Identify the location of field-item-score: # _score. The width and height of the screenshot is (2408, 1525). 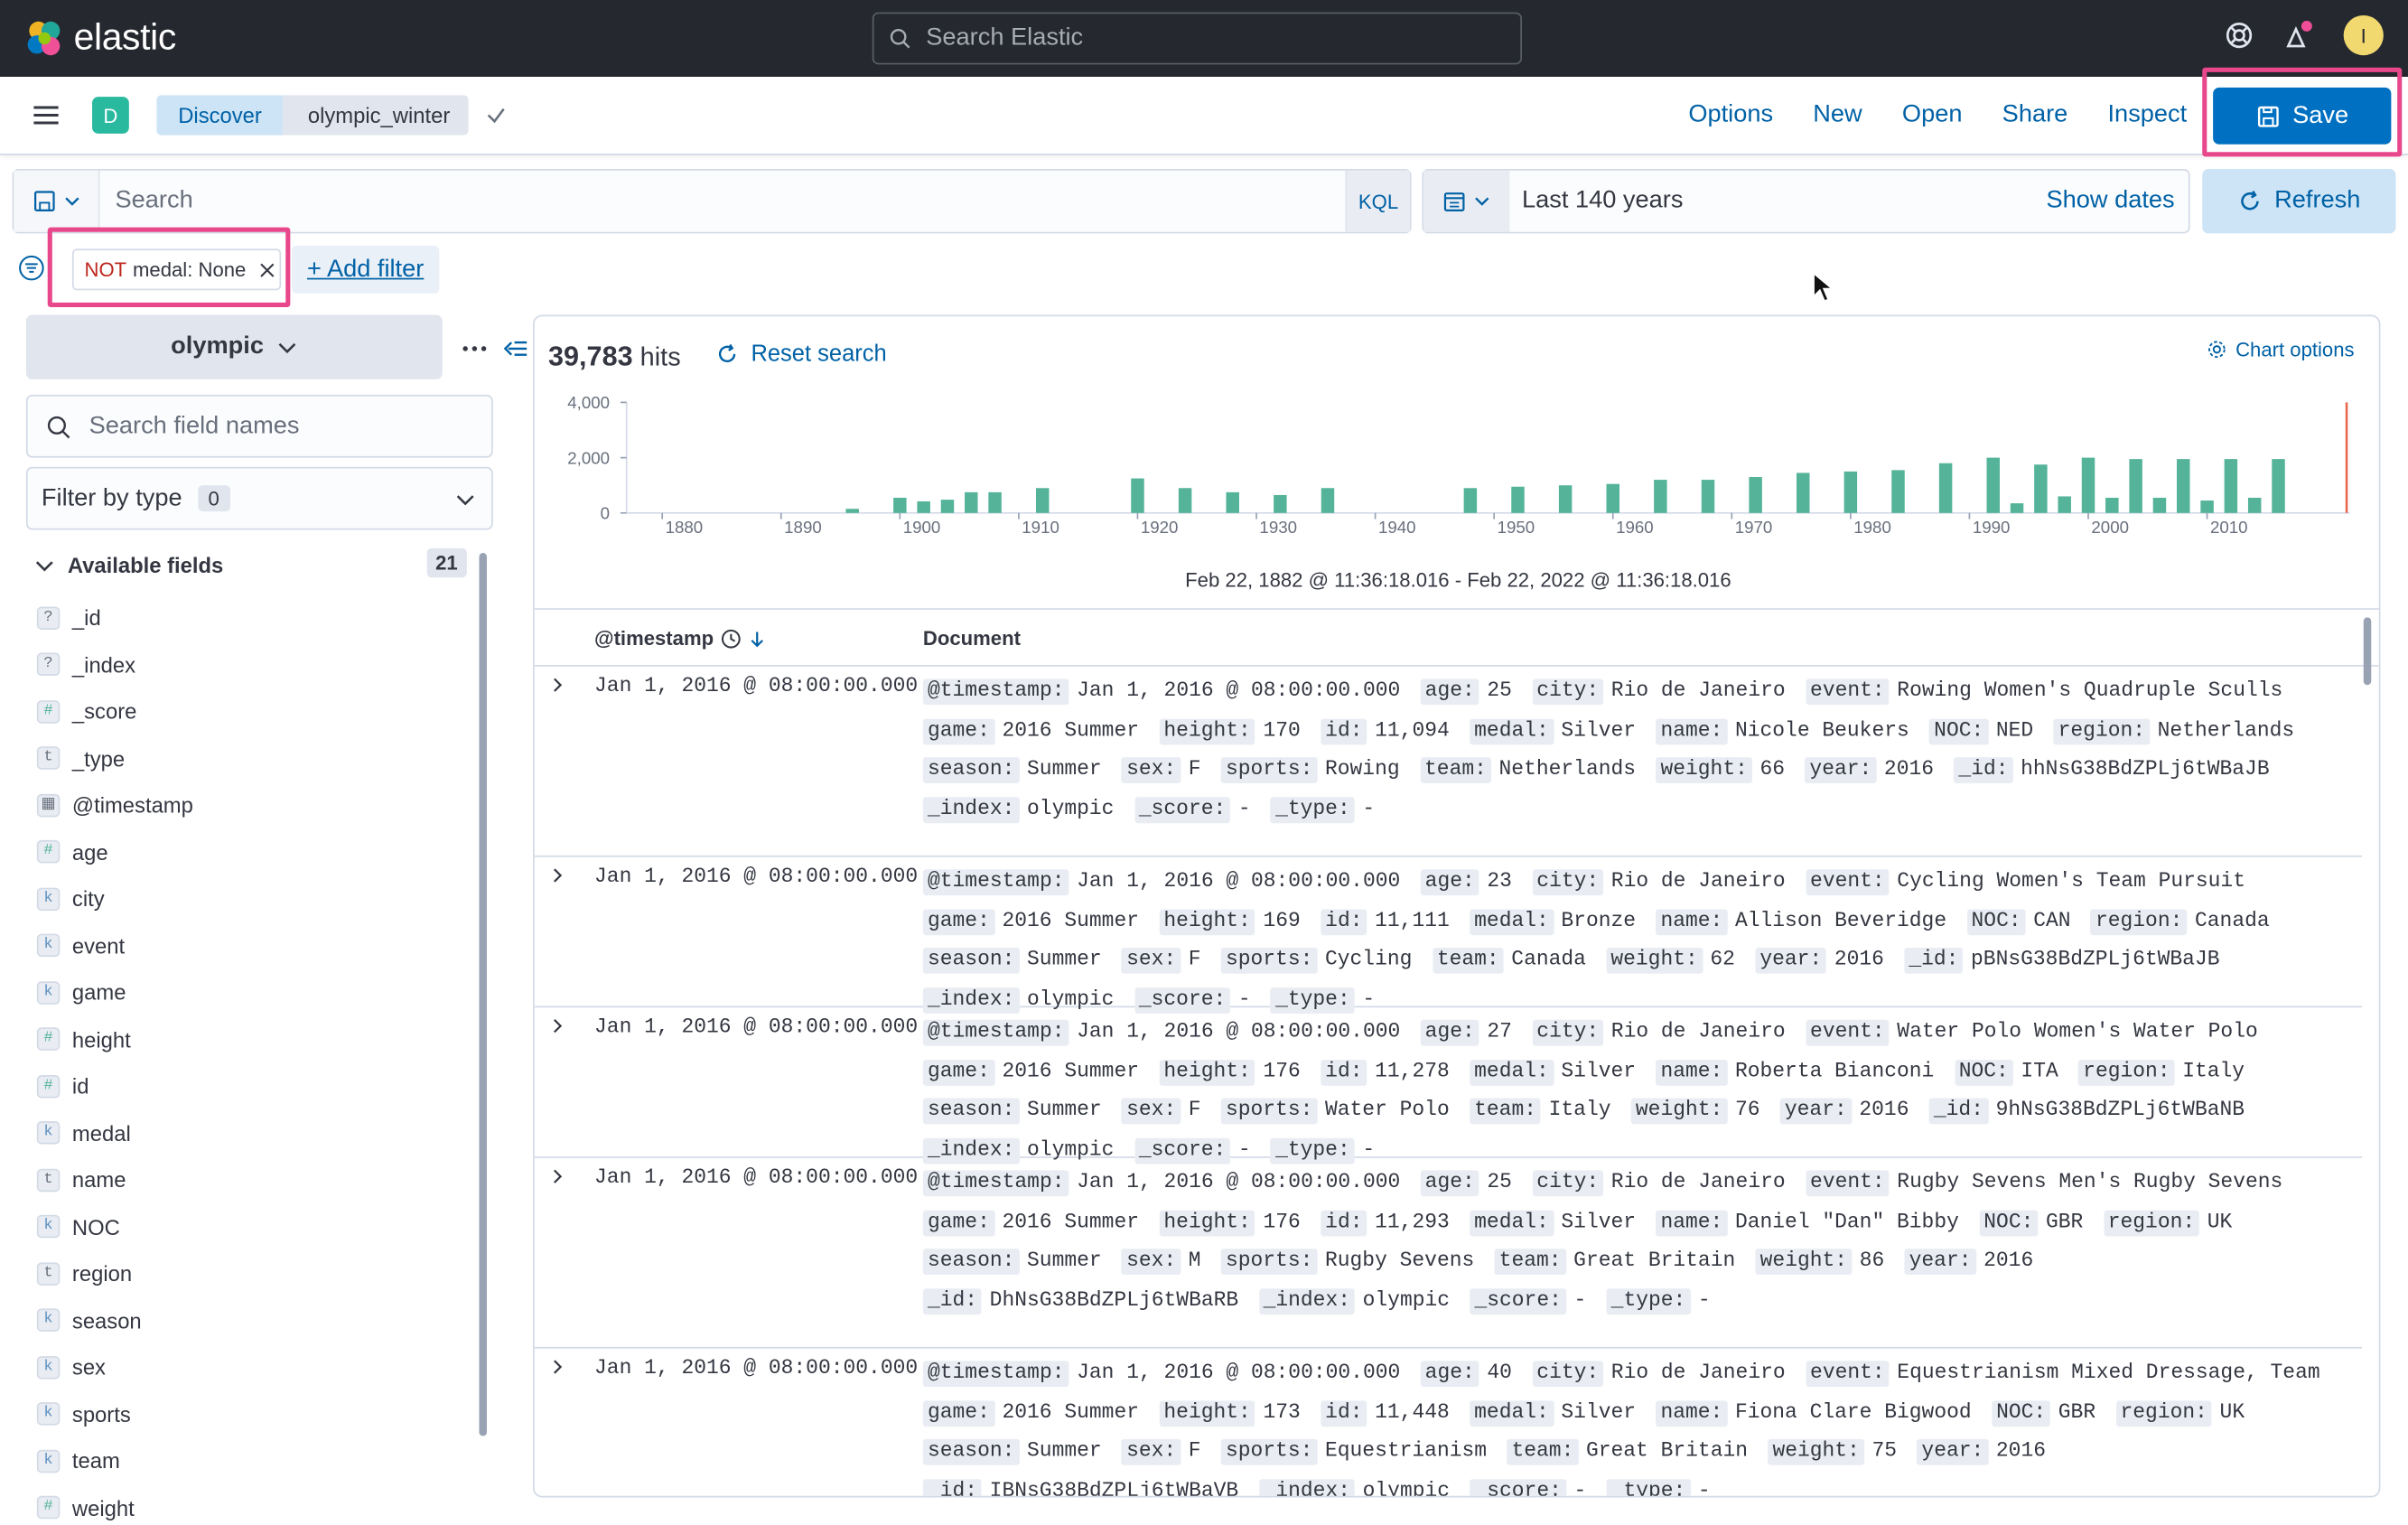
(252, 711).